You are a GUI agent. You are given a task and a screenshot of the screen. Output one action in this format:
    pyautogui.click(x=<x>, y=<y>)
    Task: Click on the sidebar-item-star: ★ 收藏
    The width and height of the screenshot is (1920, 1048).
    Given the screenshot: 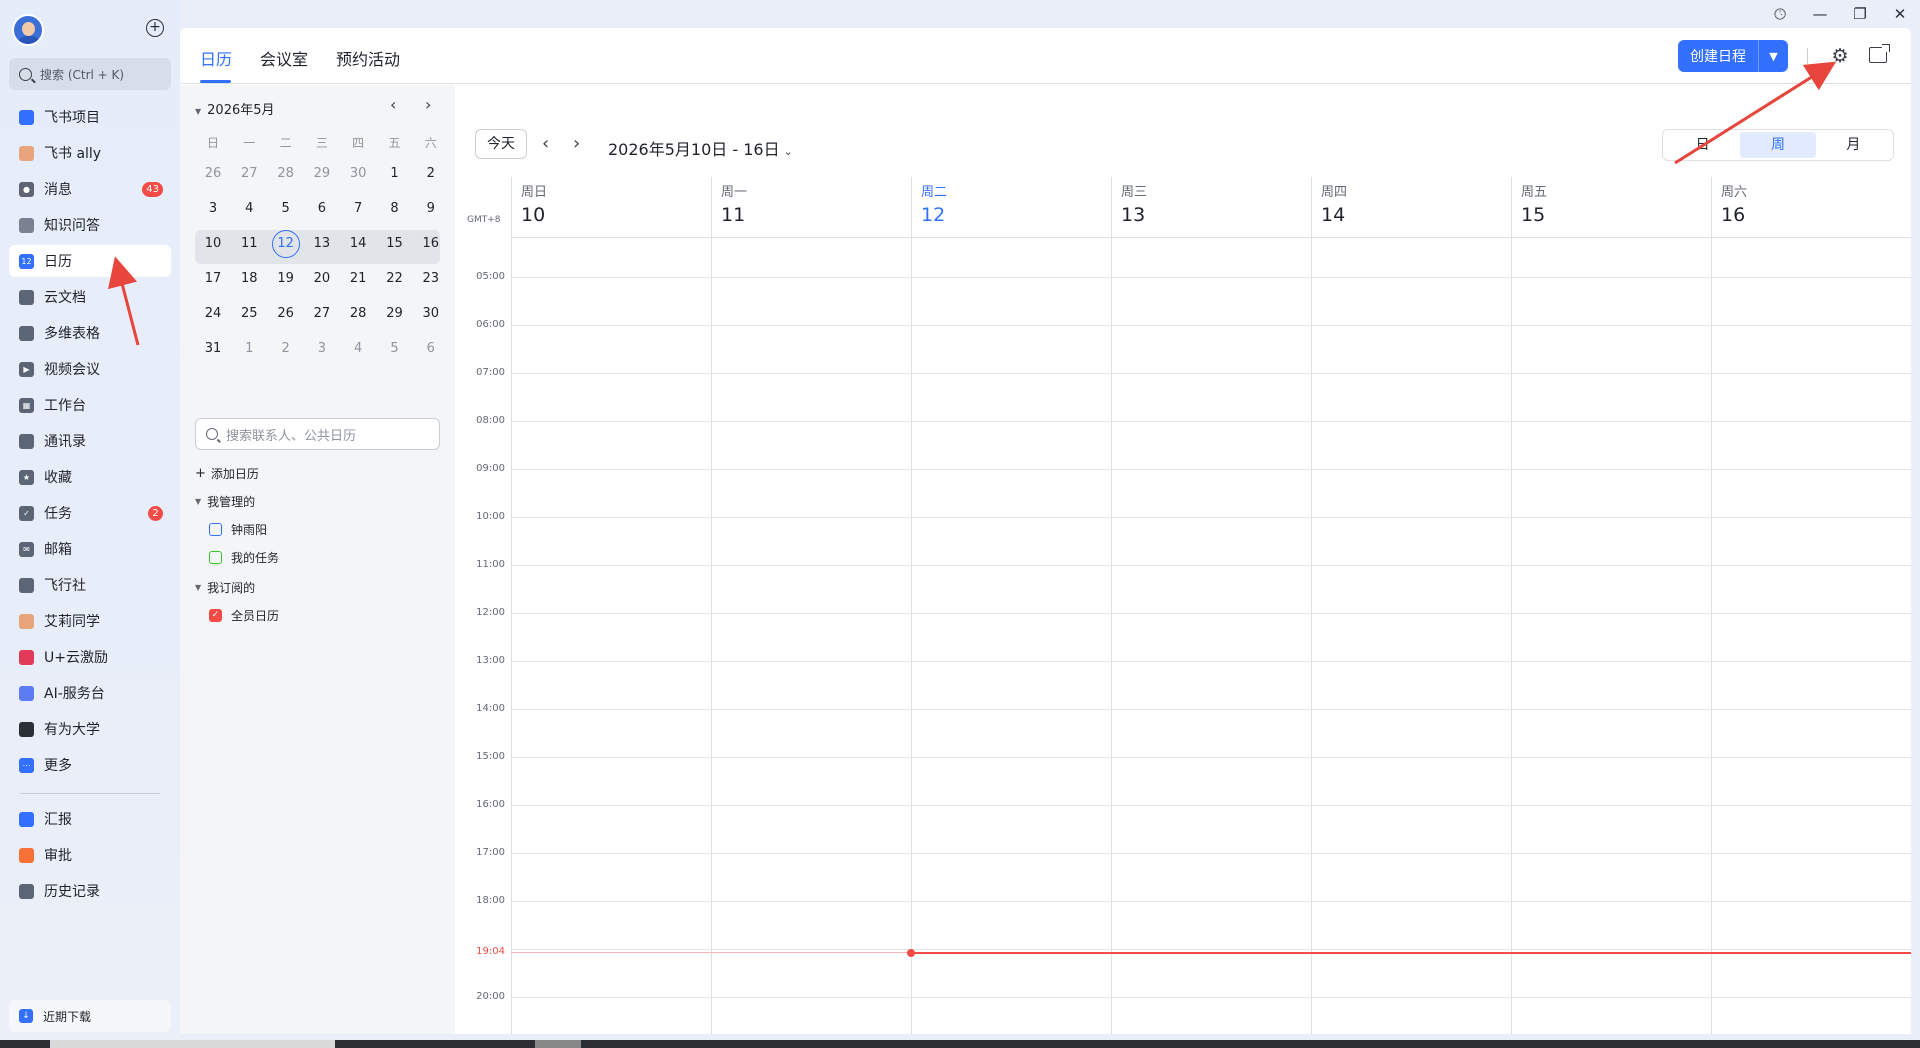 What is the action you would take?
    pyautogui.click(x=90, y=477)
    